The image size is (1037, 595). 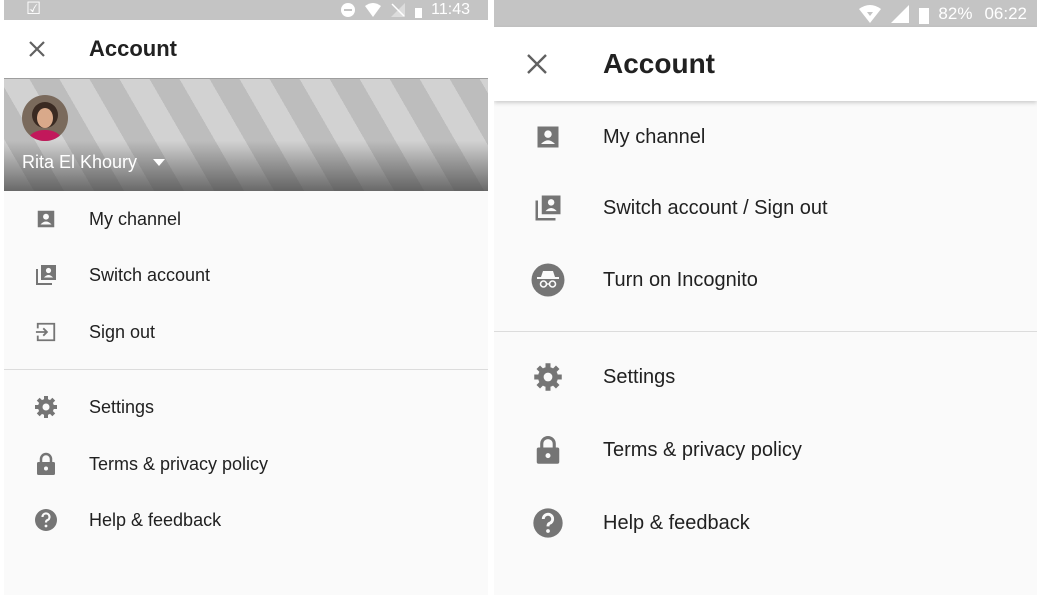 I want to click on account-switcher: Rita El Khoury, so click(x=94, y=162).